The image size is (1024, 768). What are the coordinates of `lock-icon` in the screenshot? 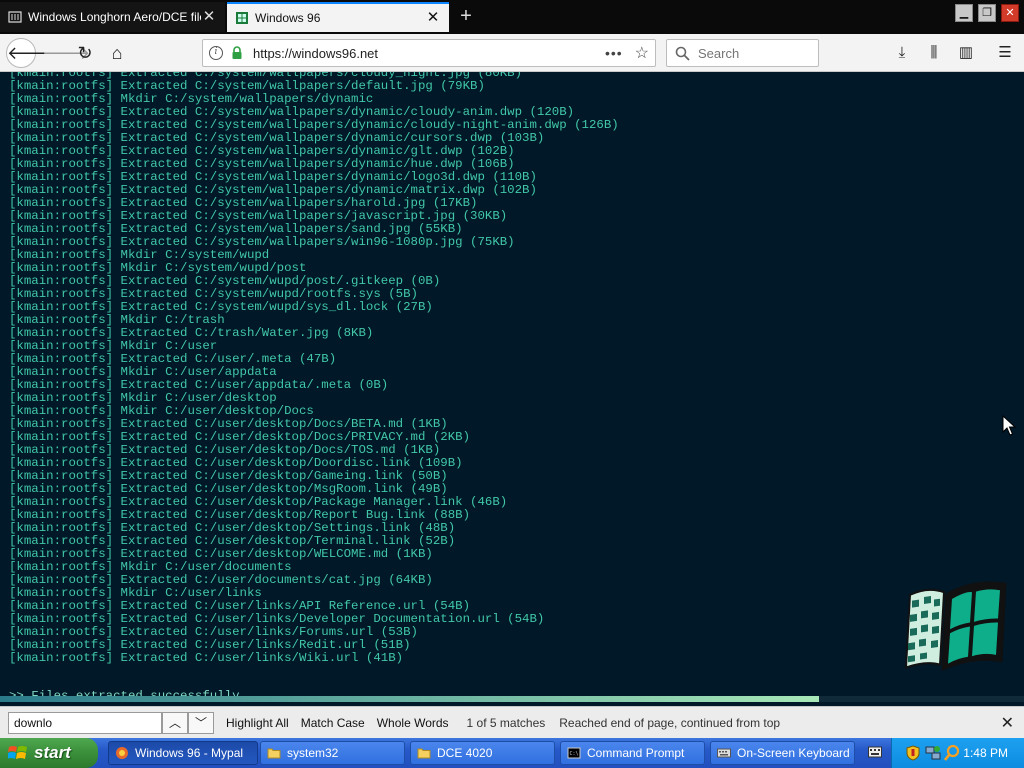 It's located at (237, 52).